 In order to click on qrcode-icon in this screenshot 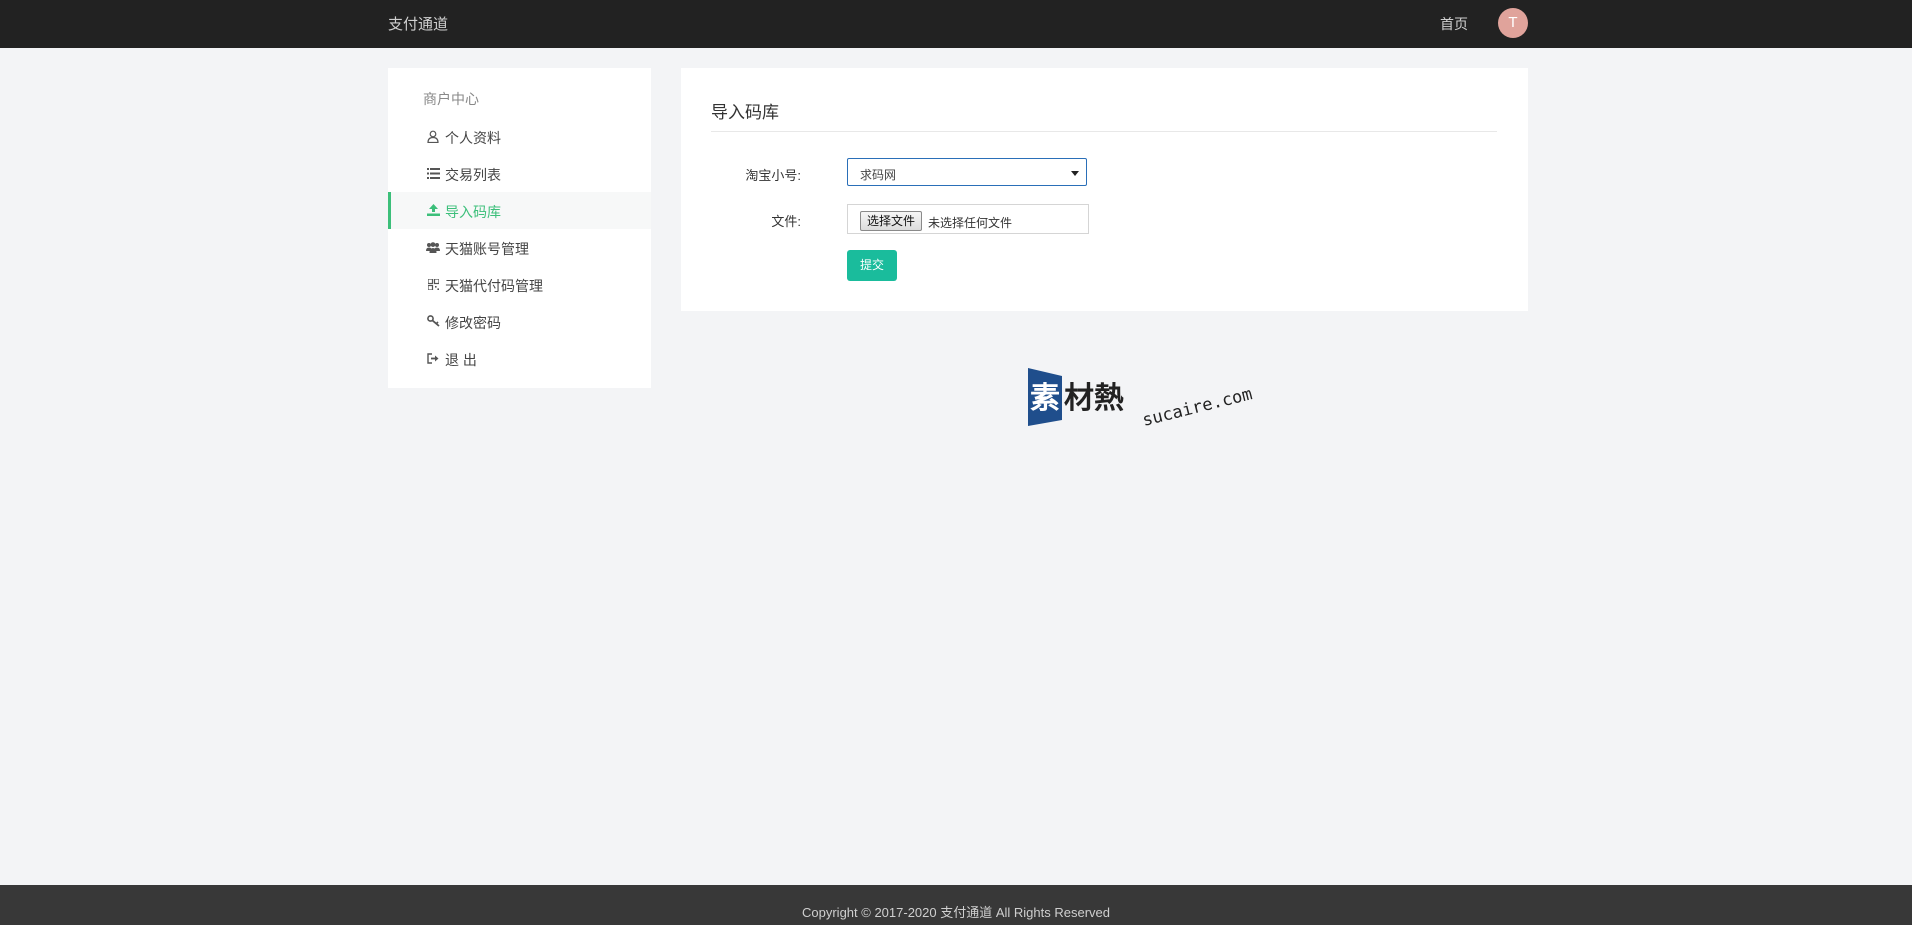, I will do `click(433, 284)`.